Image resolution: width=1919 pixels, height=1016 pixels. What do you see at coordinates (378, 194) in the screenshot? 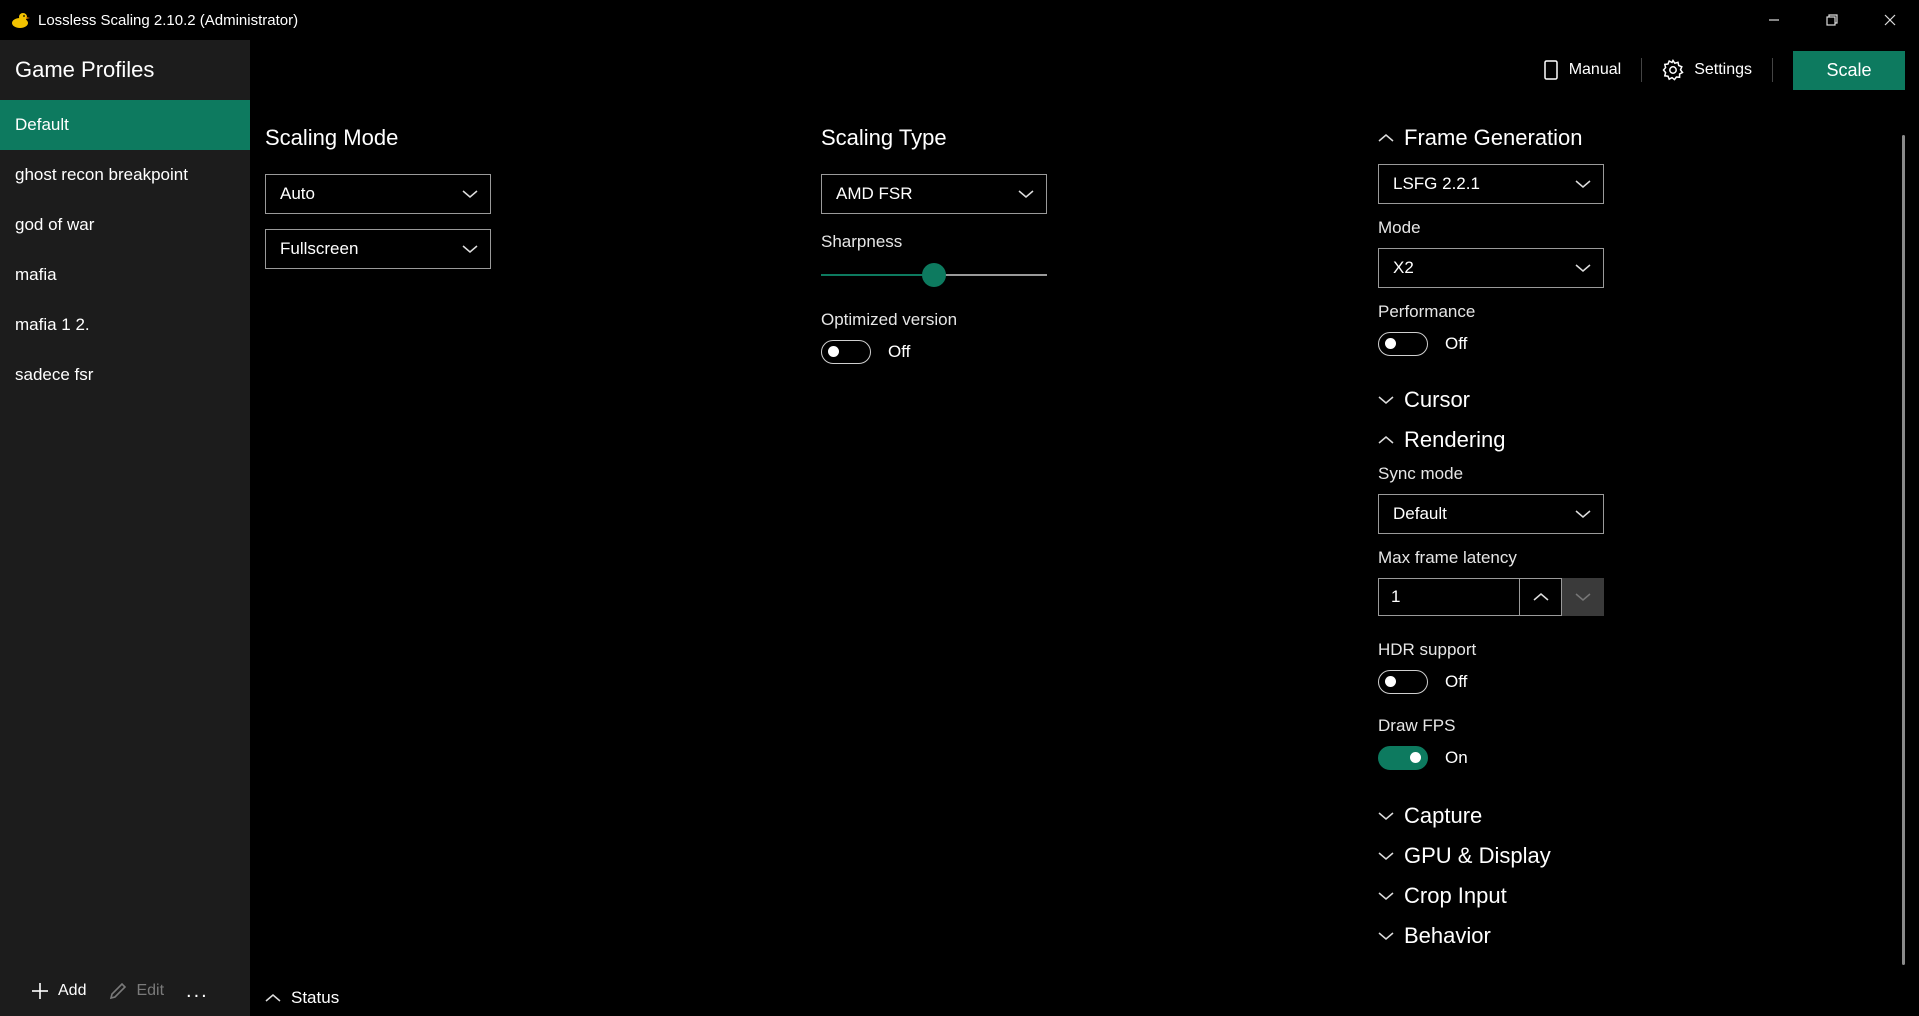
I see `scaling-mode-dropdown: Auto` at bounding box center [378, 194].